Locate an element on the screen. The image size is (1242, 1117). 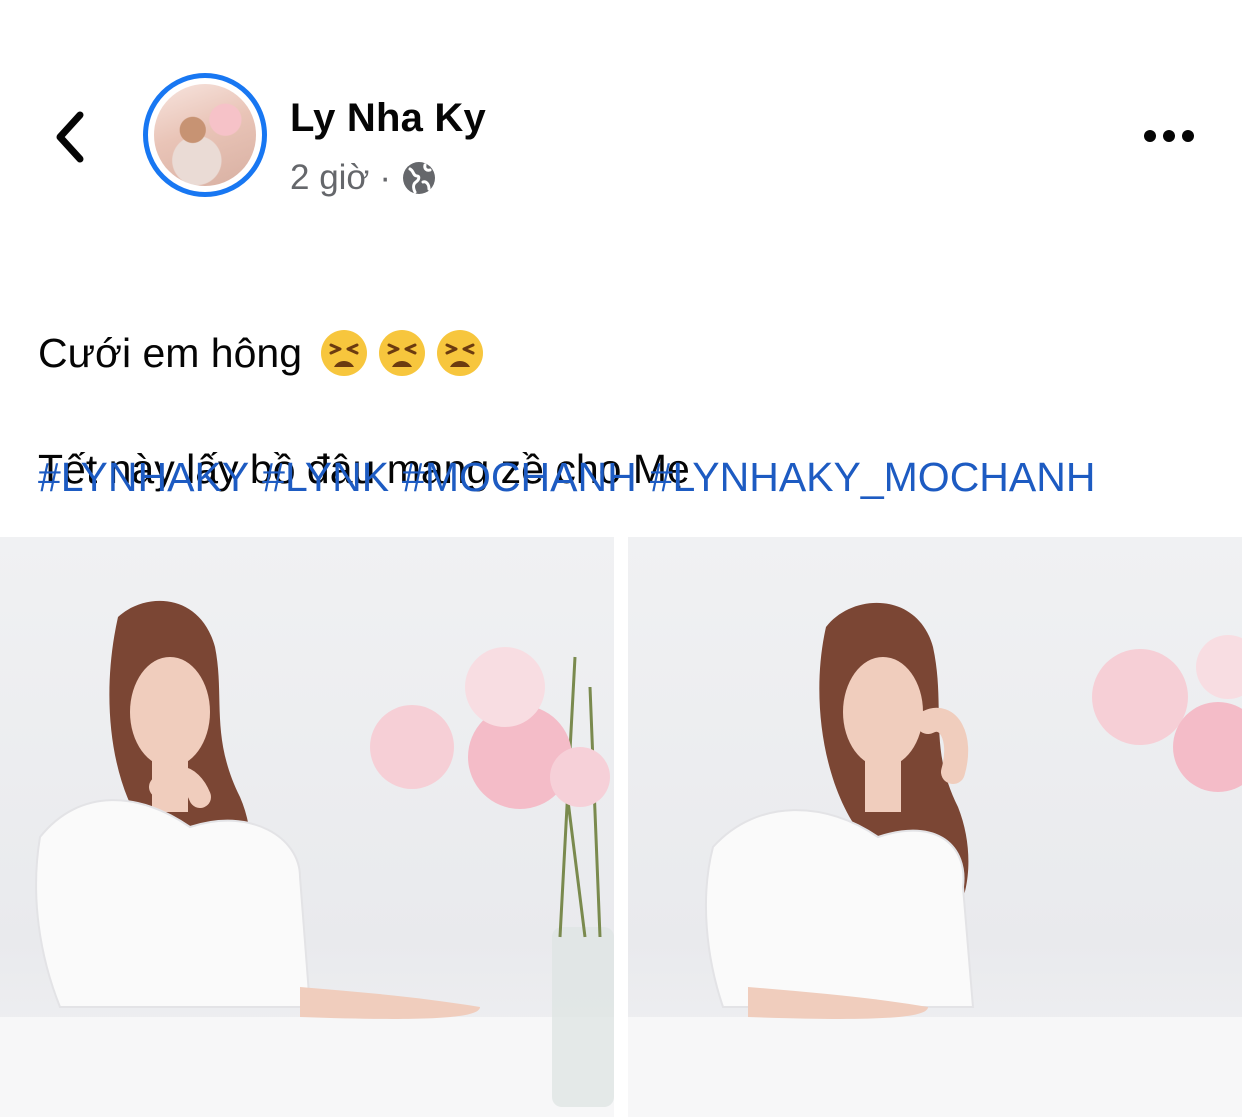
globe-icon is located at coordinates (419, 178).